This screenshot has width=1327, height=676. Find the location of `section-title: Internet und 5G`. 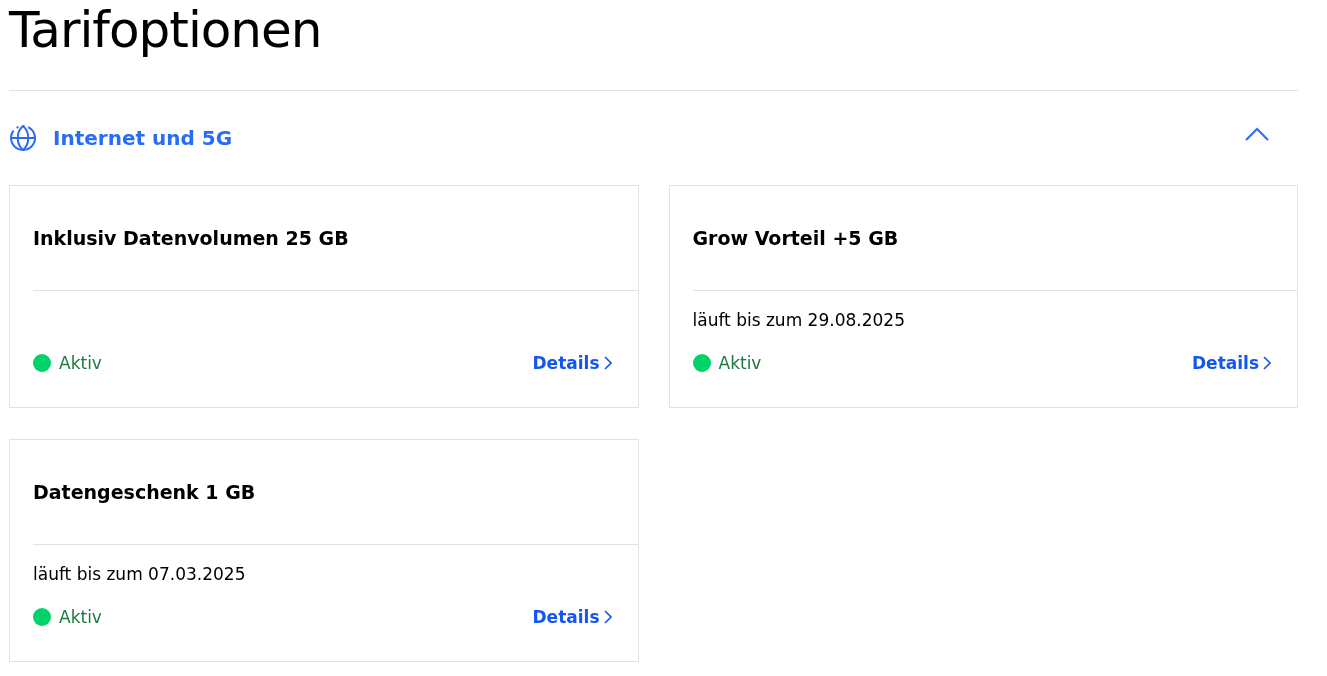

section-title: Internet und 5G is located at coordinates (143, 138).